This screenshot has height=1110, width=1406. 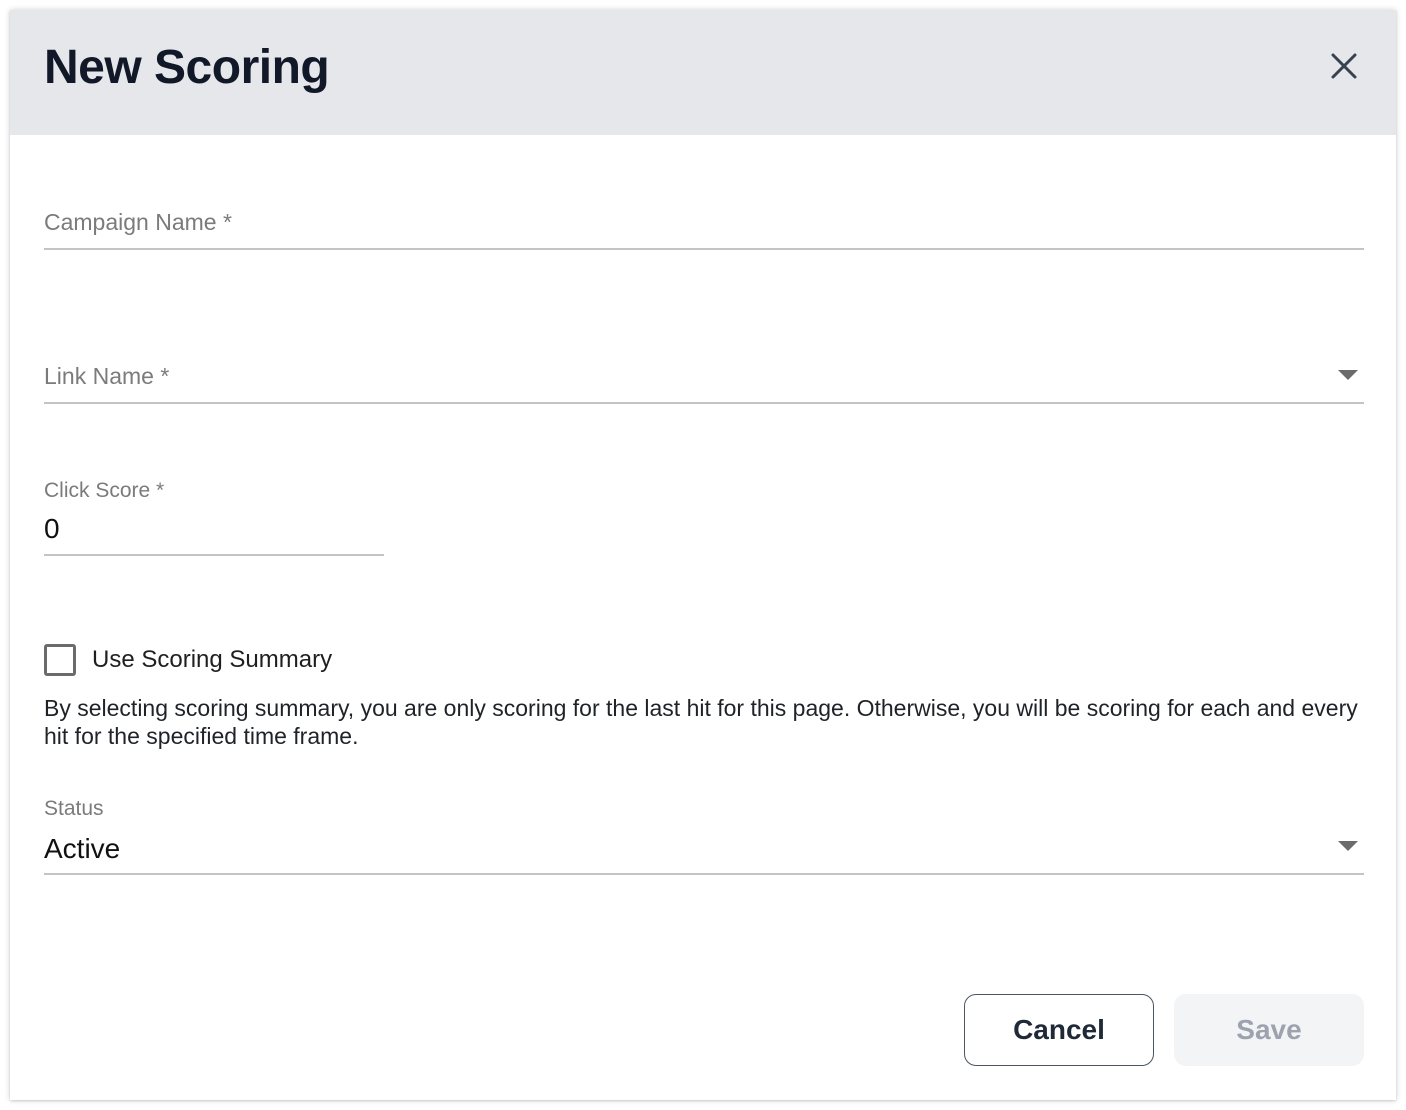 What do you see at coordinates (107, 376) in the screenshot?
I see `link-name-label: Link Name *` at bounding box center [107, 376].